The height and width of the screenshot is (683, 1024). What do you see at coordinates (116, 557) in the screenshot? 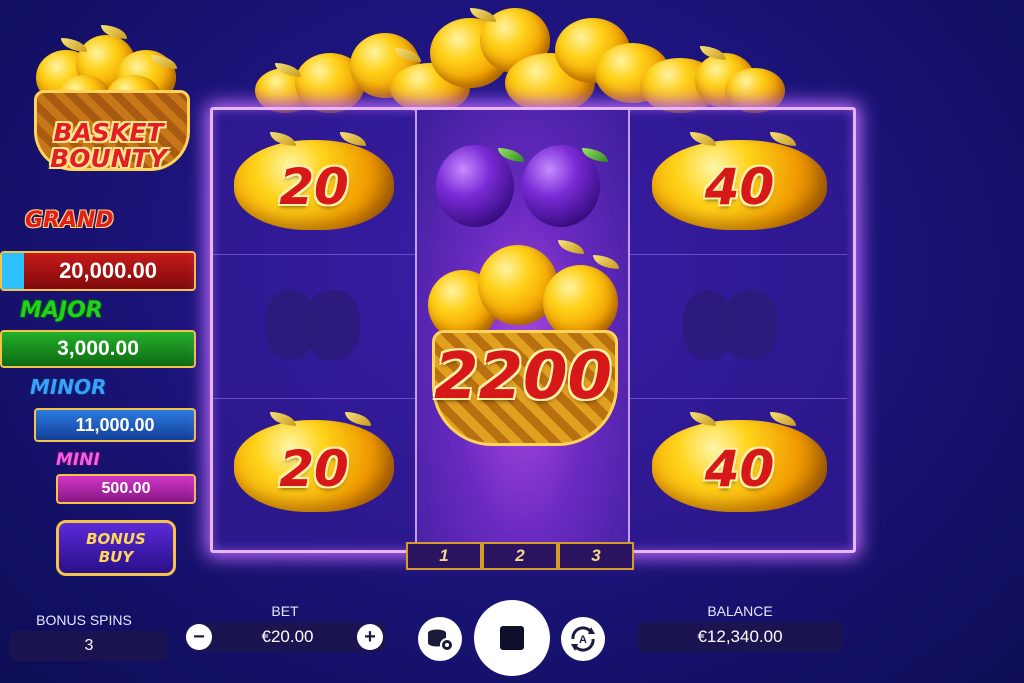
I see `bonus-buy-line2: BUY` at bounding box center [116, 557].